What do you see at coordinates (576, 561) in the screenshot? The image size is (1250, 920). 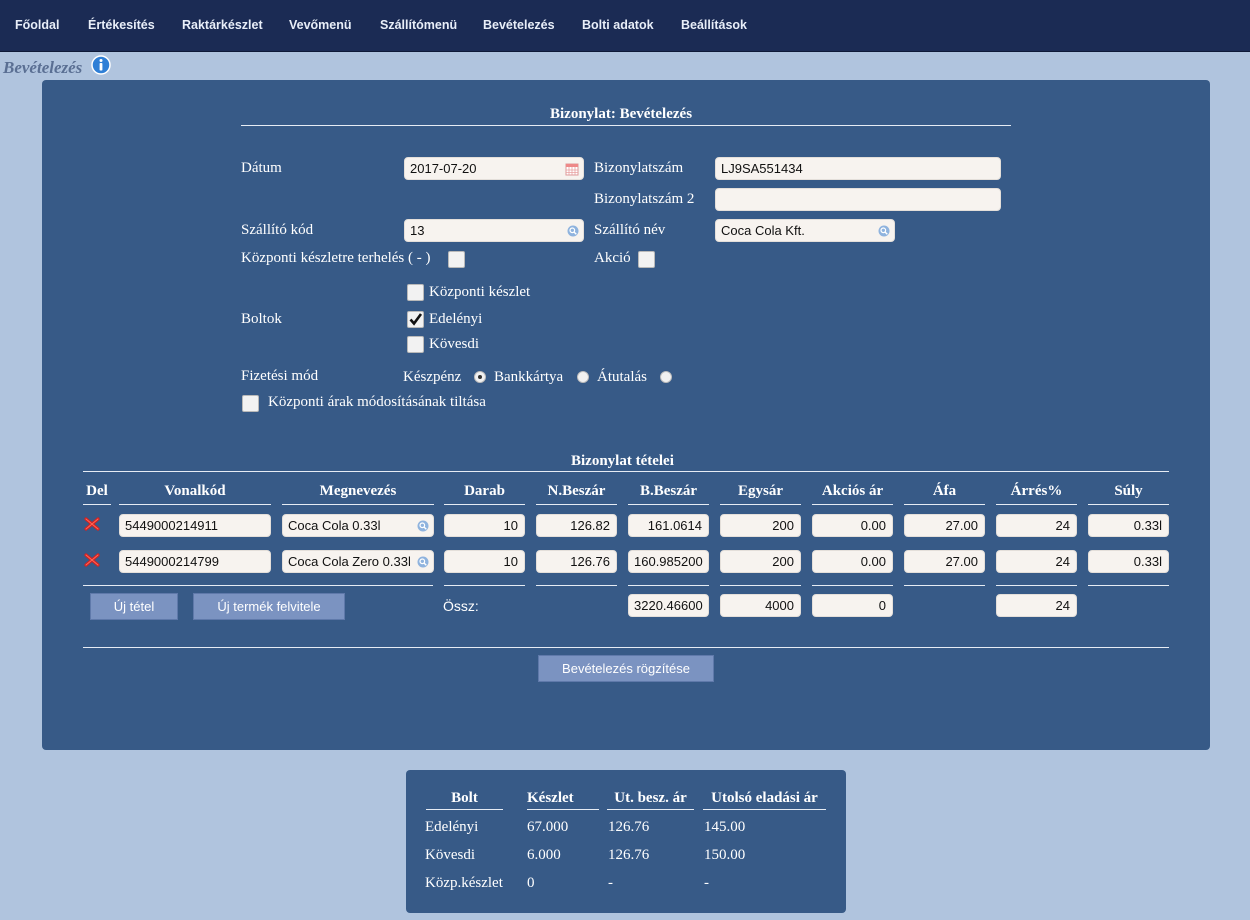 I see `row2-net-price-input: 126.76` at bounding box center [576, 561].